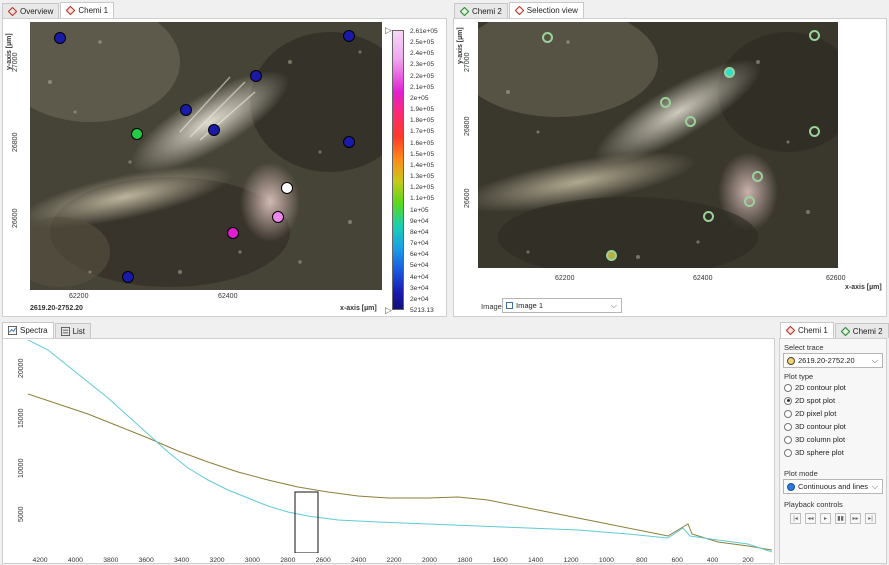 The height and width of the screenshot is (565, 889). What do you see at coordinates (398, 170) in the screenshot?
I see `colorbar` at bounding box center [398, 170].